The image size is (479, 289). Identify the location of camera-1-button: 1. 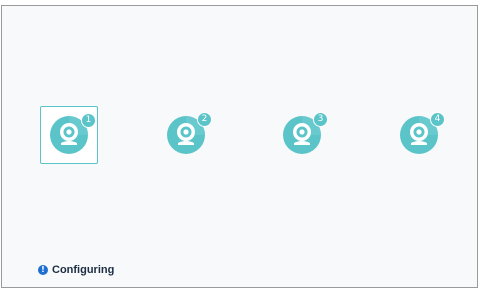
(69, 135).